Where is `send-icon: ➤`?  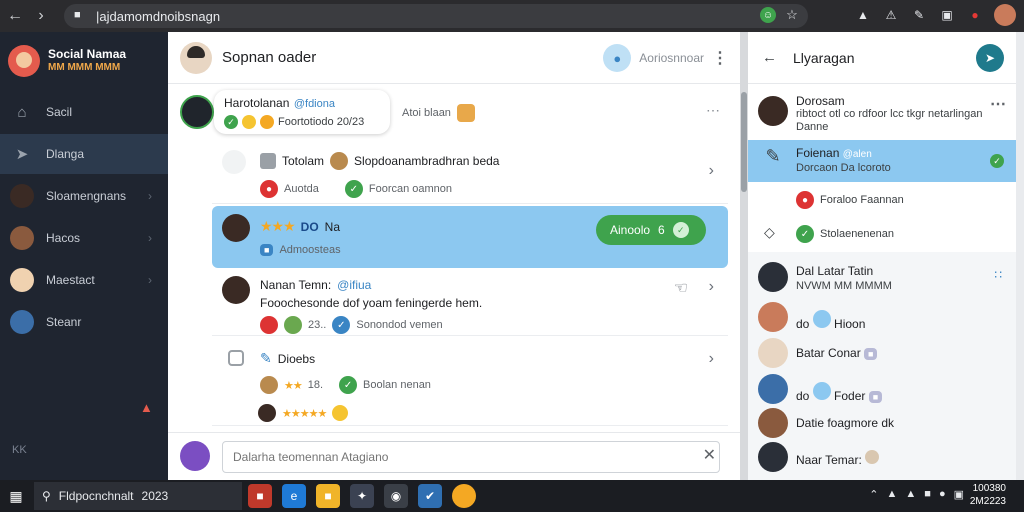
send-icon: ➤ is located at coordinates (990, 58).